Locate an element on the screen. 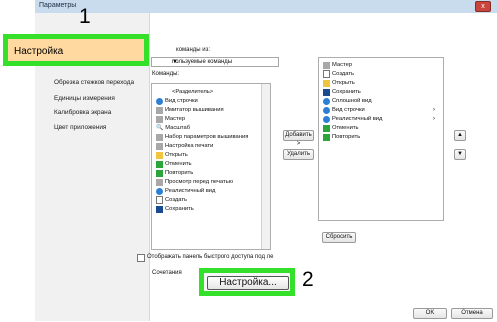  remove-command-button: Удалить is located at coordinates (298, 154).